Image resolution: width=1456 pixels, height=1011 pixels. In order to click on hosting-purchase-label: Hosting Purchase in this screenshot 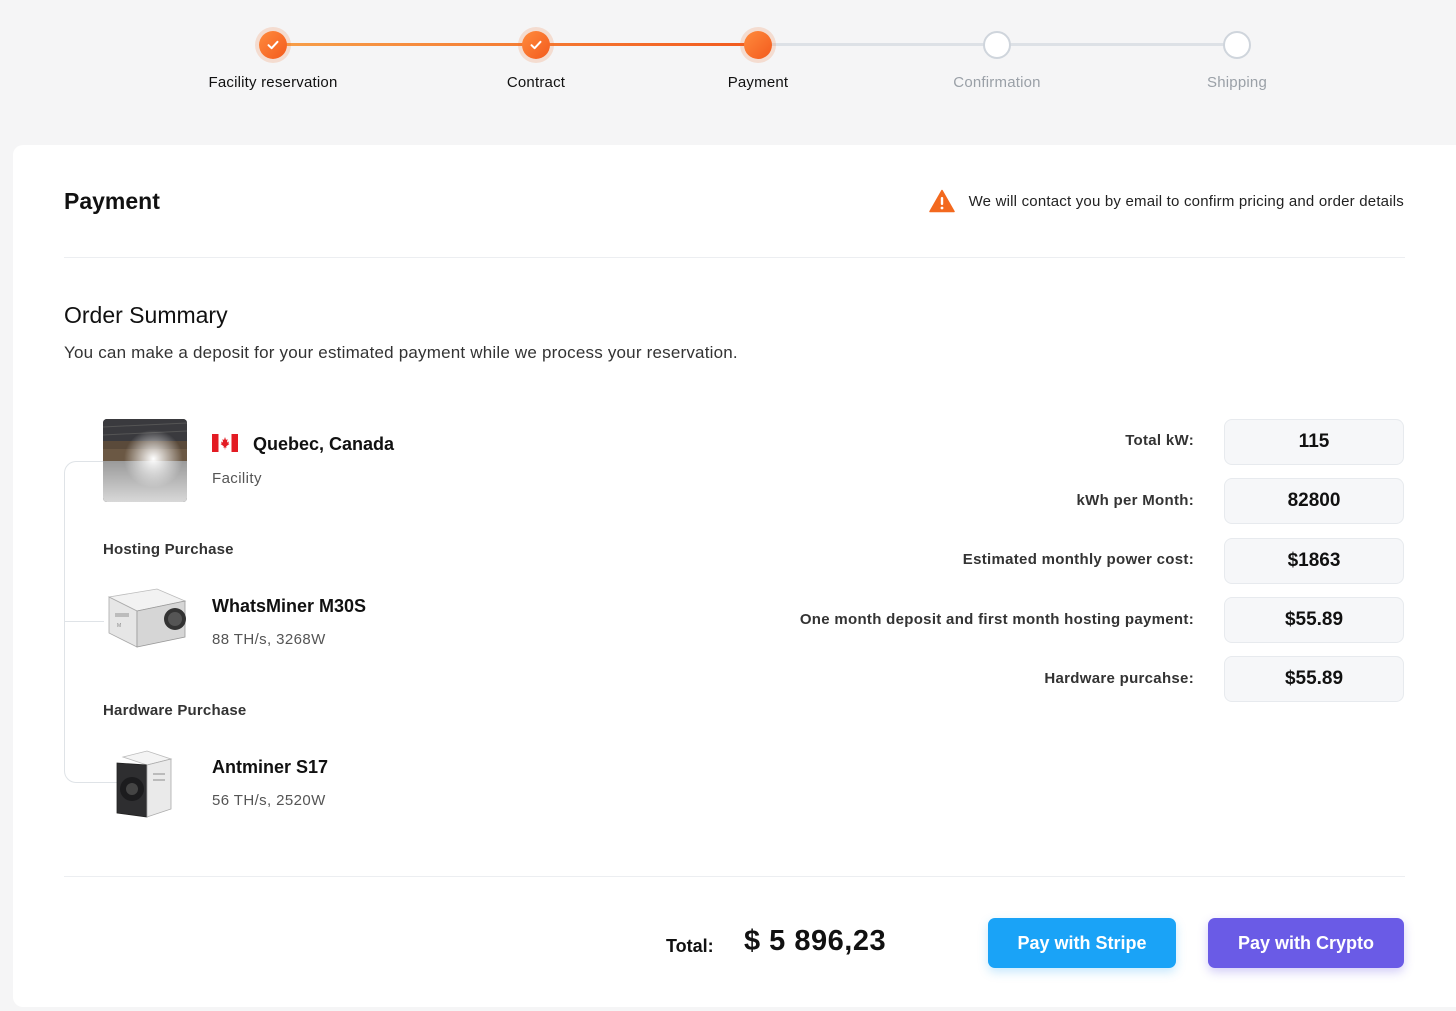, I will do `click(168, 549)`.